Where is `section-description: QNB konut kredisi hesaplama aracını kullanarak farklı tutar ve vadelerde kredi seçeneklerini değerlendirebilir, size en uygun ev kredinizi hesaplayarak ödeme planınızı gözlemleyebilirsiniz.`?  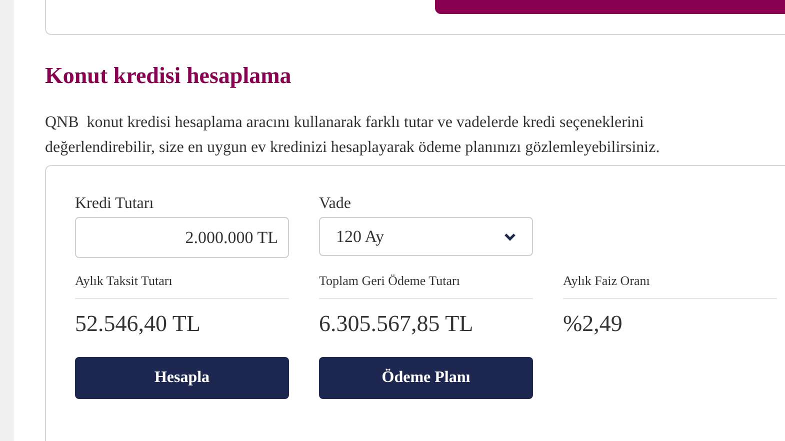 section-description: QNB konut kredisi hesaplama aracını kullanarak farklı tutar ve vadelerde kredi seçeneklerini değerlendirebilir, size en uygun ev kredinizi hesaplayarak ödeme planınızı gözlemleyebilirsiniz. is located at coordinates (353, 135).